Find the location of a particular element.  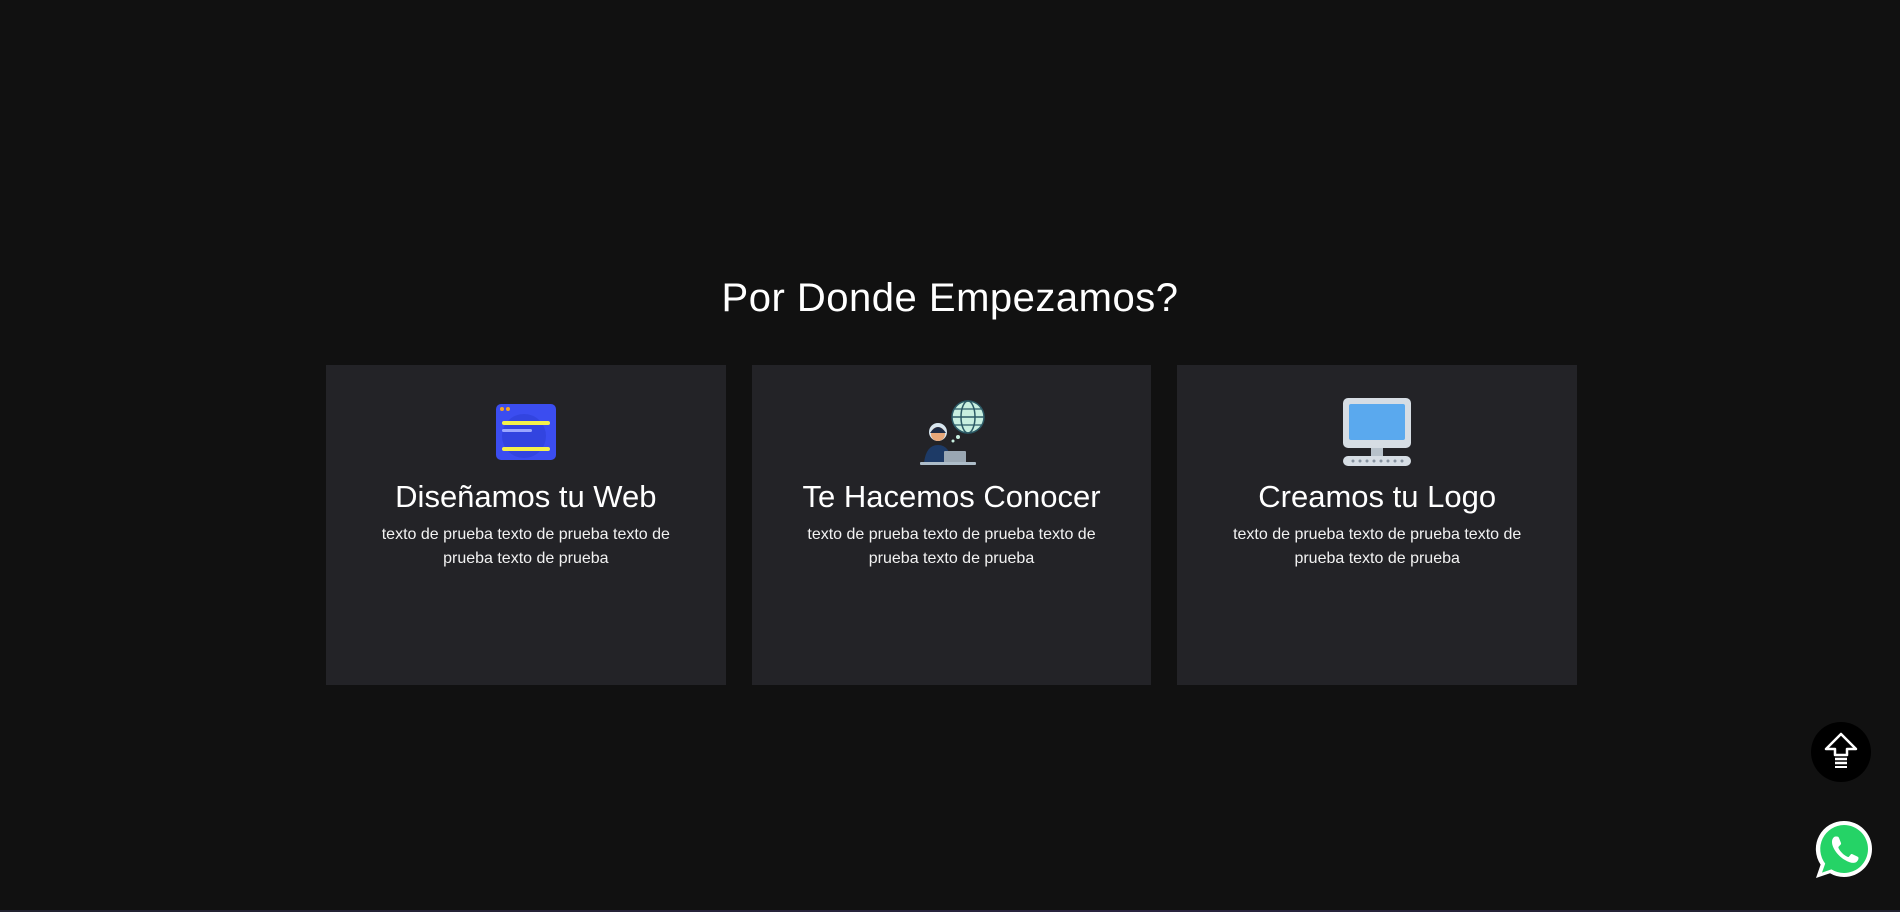

card-title: Te Hacemos Conocer is located at coordinates (951, 496).